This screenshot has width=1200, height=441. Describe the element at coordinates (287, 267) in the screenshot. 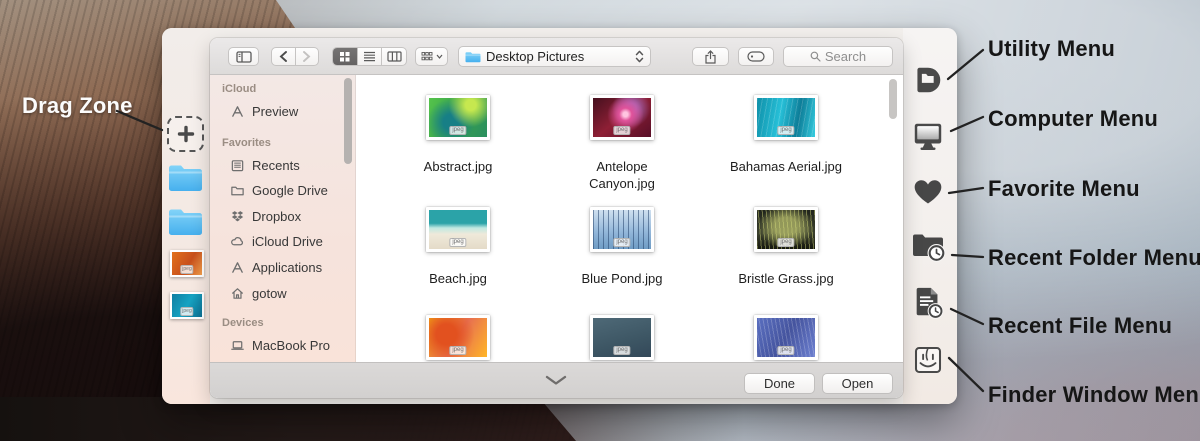

I see `sidebar-item-label: Applications` at that location.